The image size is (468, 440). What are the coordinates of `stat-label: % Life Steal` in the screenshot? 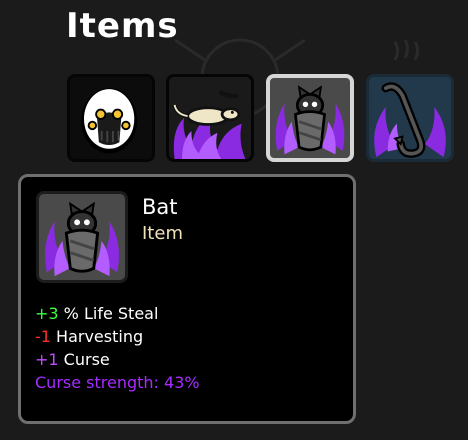 It's located at (108, 313).